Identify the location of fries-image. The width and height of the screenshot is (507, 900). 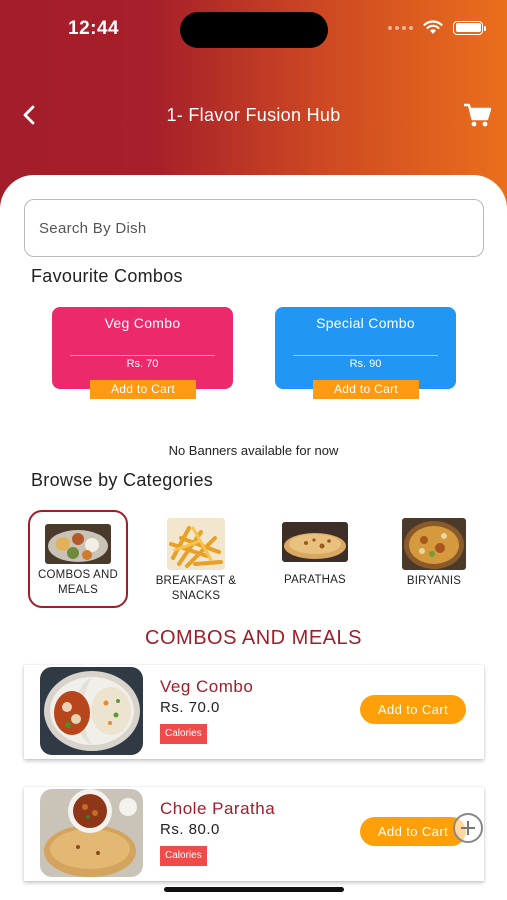
(196, 544).